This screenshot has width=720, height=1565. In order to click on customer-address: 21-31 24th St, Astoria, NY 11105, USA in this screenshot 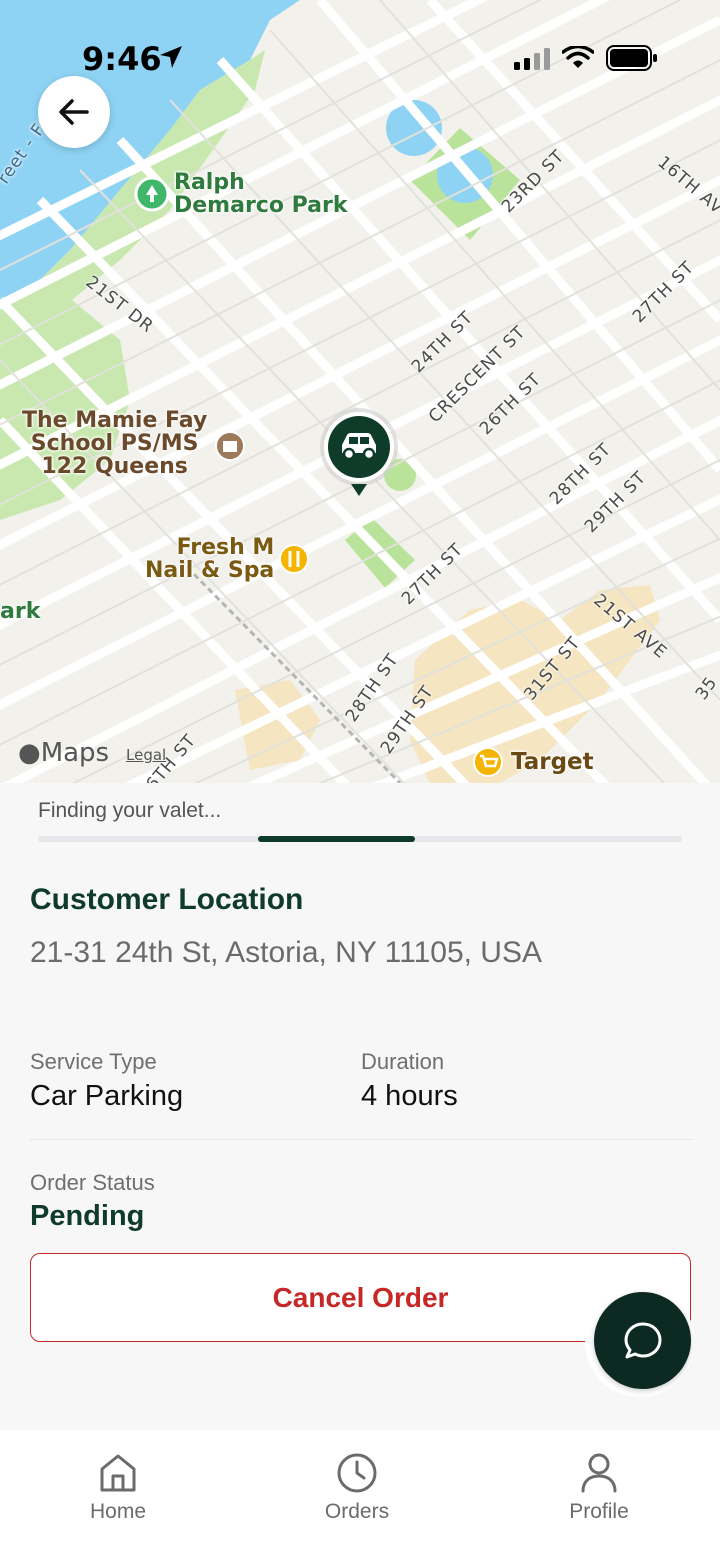, I will do `click(286, 952)`.